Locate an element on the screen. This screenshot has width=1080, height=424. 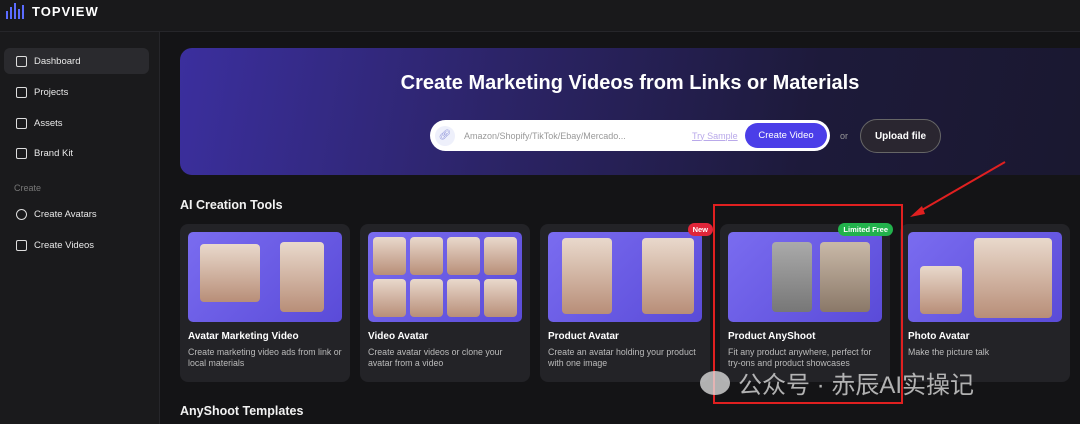
watermark: 公众号 · 赤辰AI实操记 is located at coordinates (837, 382).